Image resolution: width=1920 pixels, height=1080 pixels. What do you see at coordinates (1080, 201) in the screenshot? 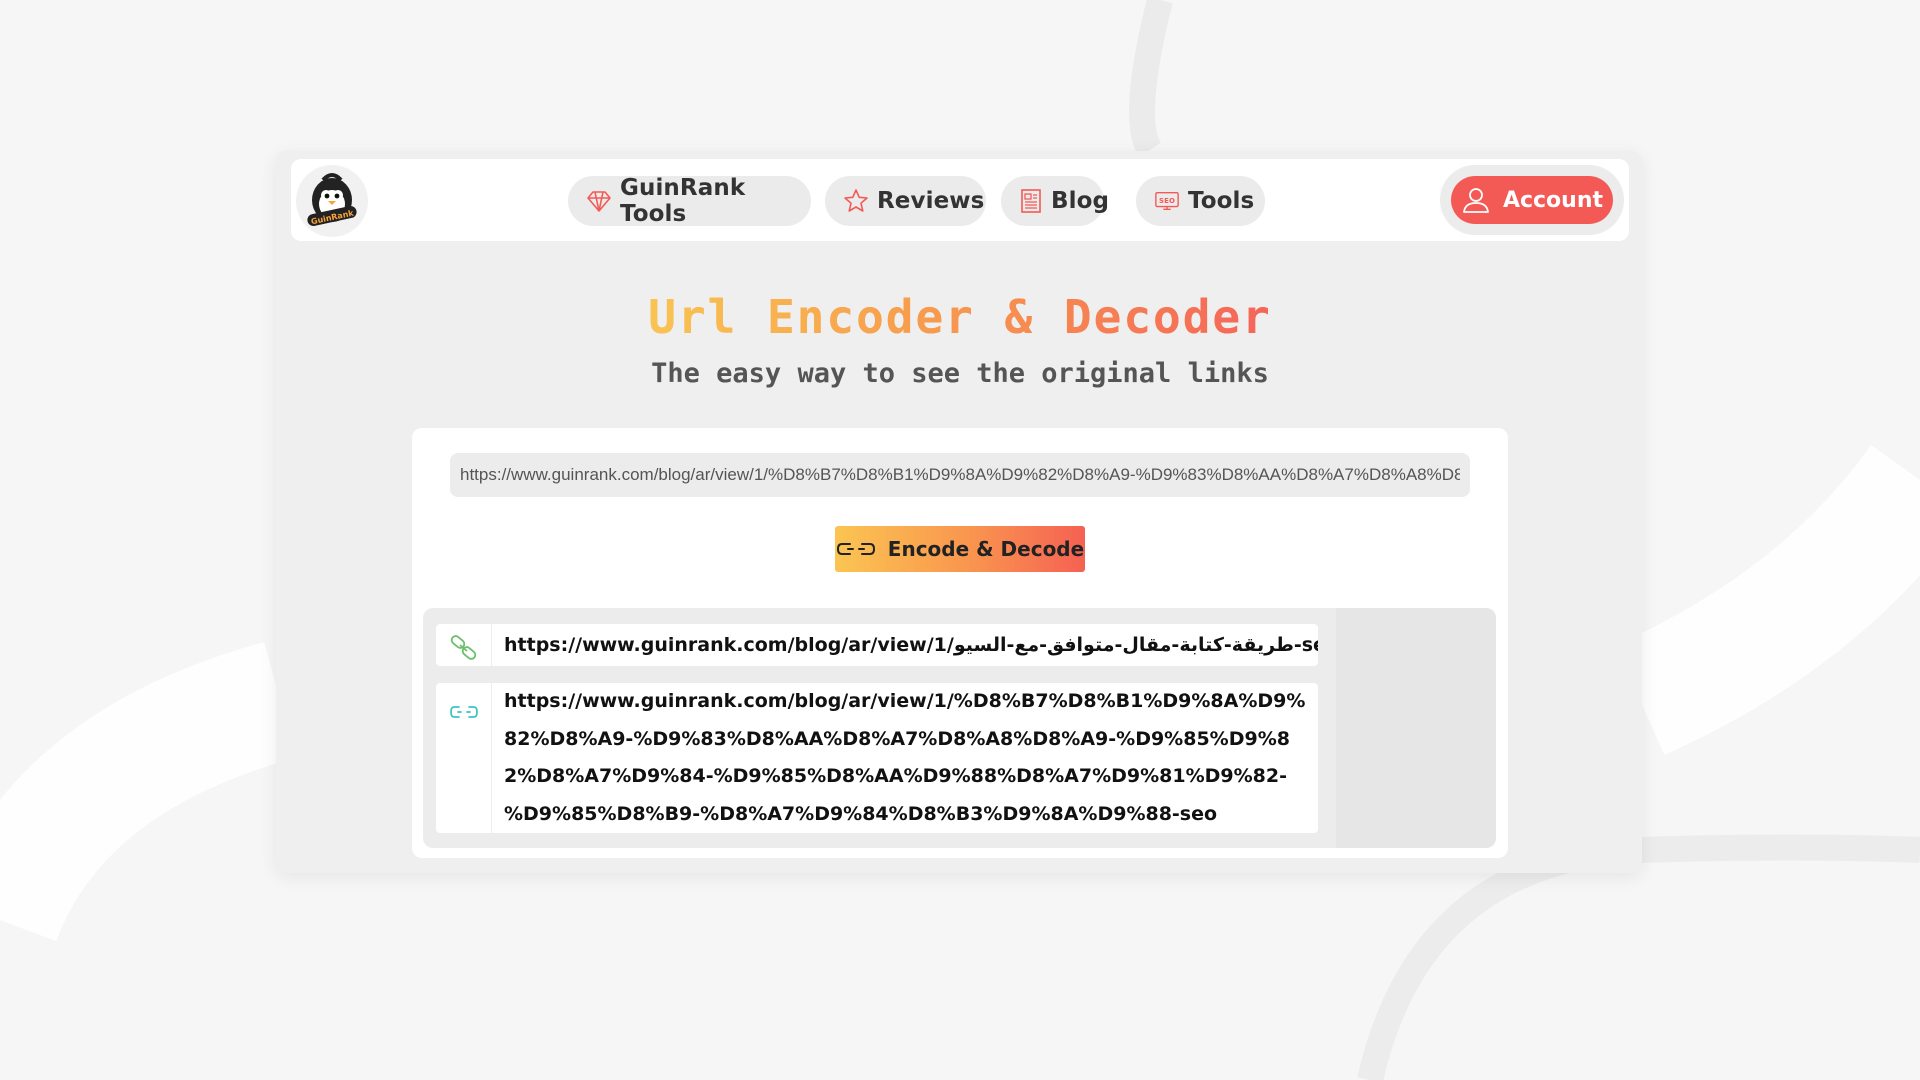
I see `nav-blog-label: Blog` at bounding box center [1080, 201].